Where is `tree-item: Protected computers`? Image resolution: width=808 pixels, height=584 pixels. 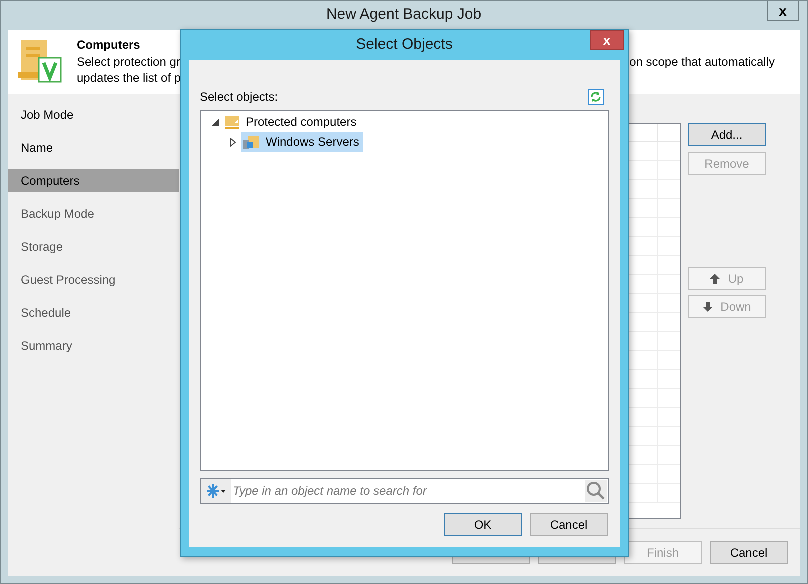
tree-item: Protected computers is located at coordinates (292, 122).